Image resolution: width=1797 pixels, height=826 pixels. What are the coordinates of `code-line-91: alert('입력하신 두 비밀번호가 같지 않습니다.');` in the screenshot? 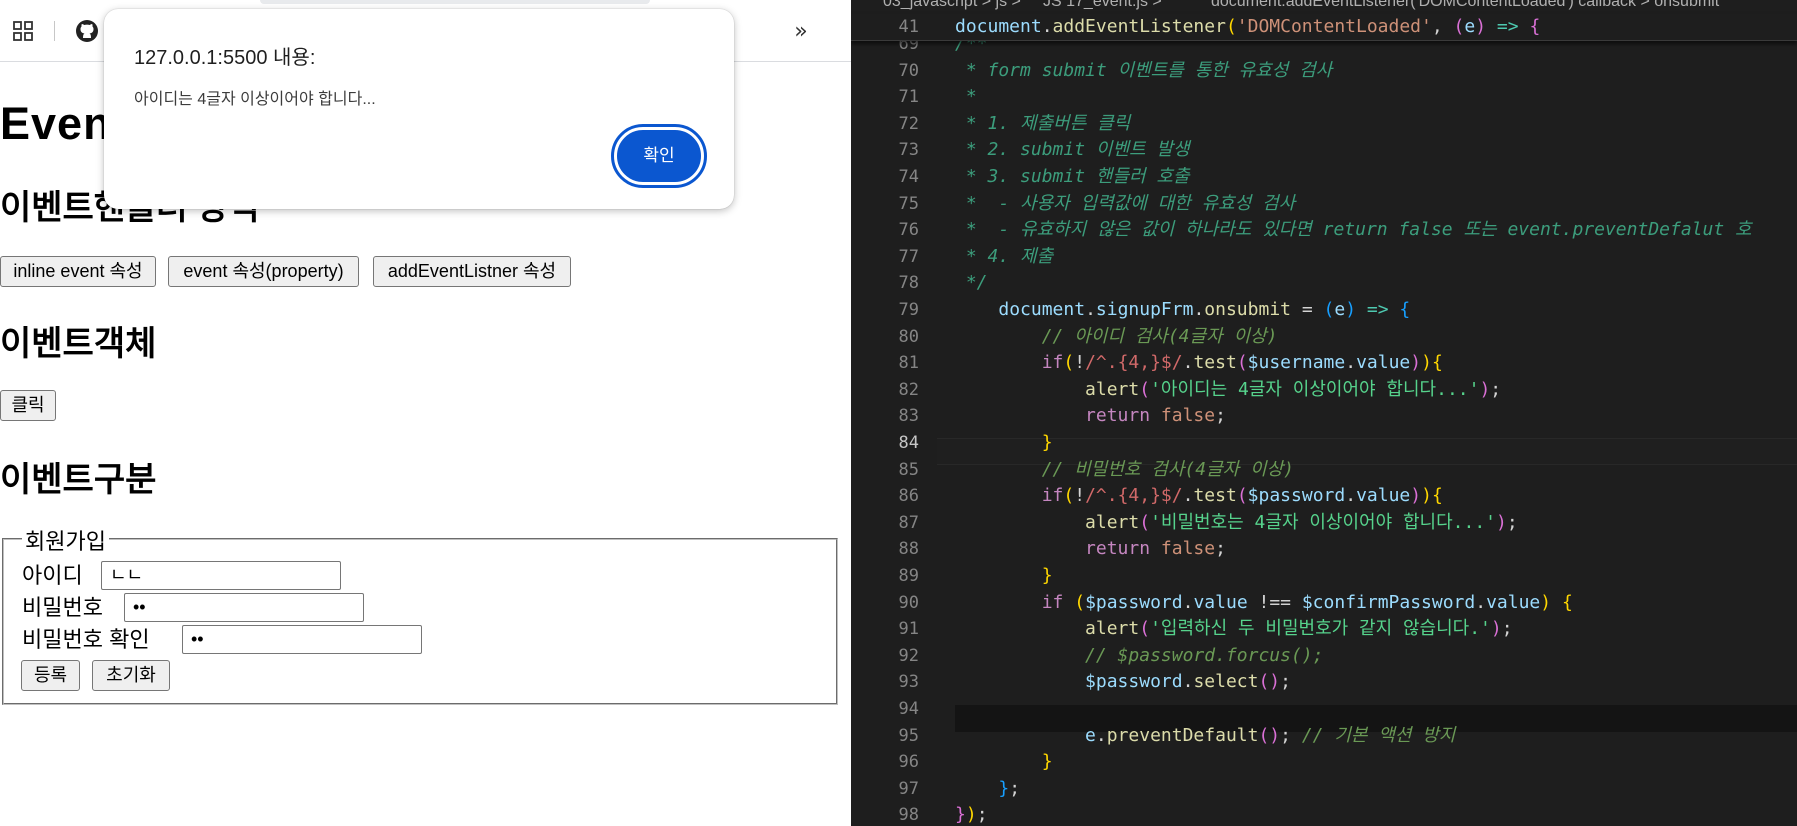 It's located at (1299, 629).